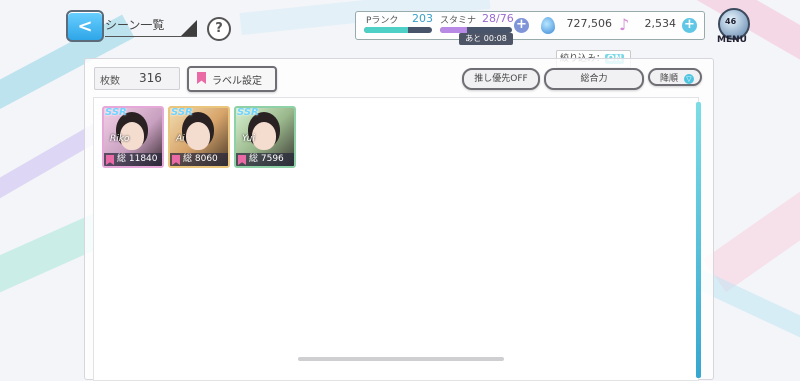 The height and width of the screenshot is (381, 800). What do you see at coordinates (422, 18) in the screenshot?
I see `rank-value: 203` at bounding box center [422, 18].